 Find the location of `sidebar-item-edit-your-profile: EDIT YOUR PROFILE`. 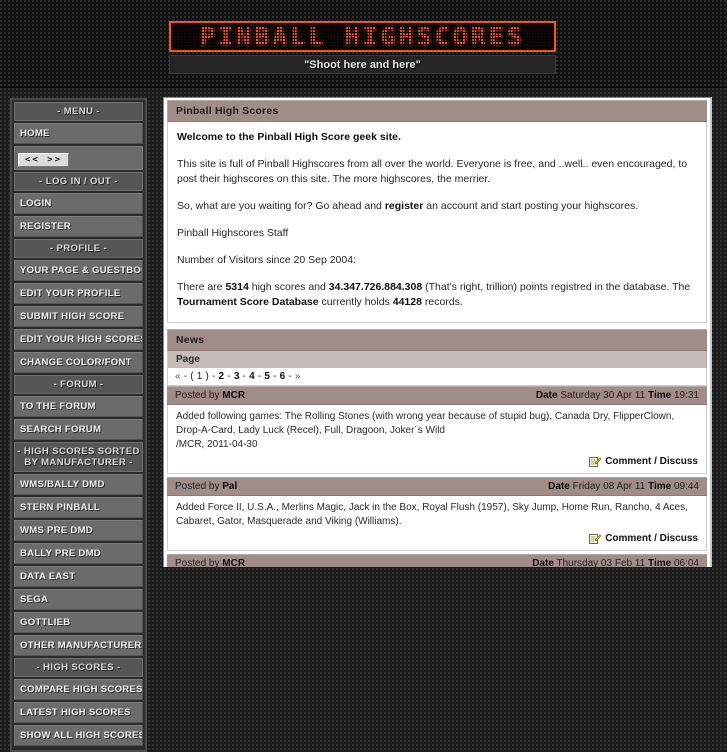

sidebar-item-edit-your-profile: EDIT YOUR PROFILE is located at coordinates (78, 293).